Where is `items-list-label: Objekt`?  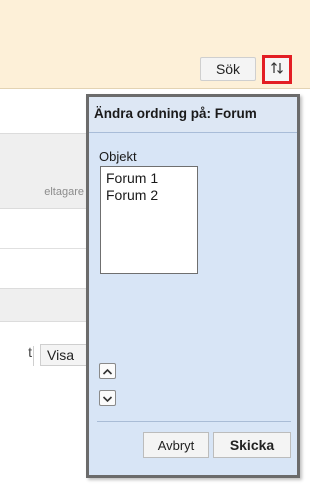 items-list-label: Objekt is located at coordinates (118, 156).